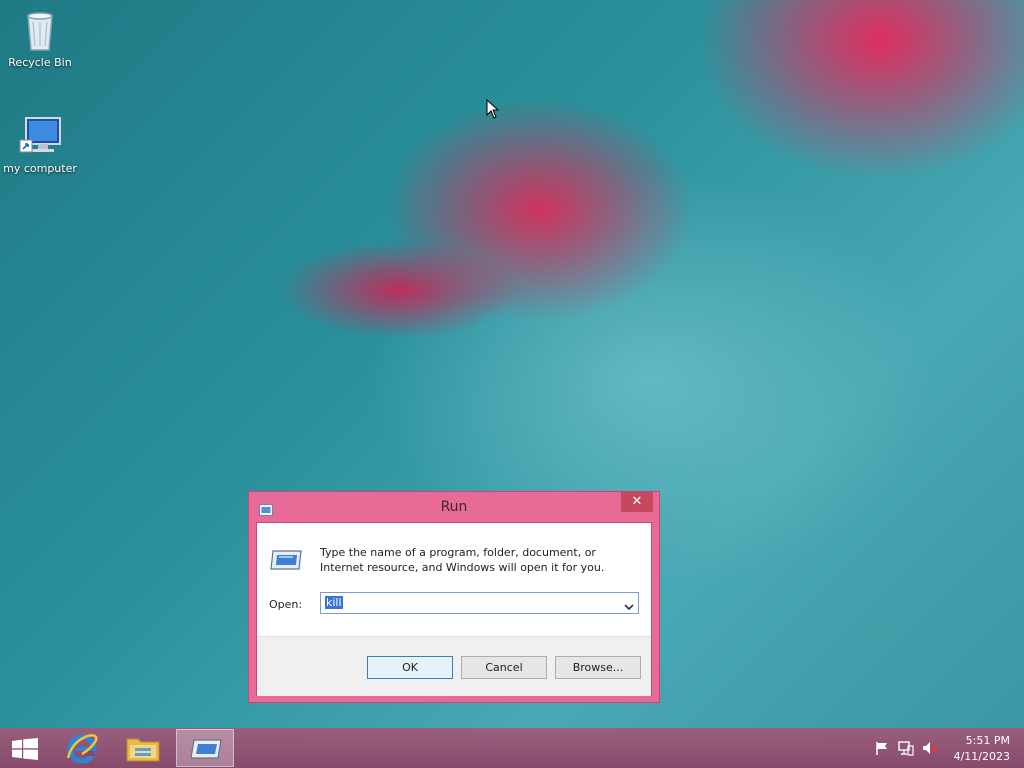 Image resolution: width=1024 pixels, height=768 pixels. Describe the element at coordinates (982, 749) in the screenshot. I see `taskbar-clock: 5:51 PM 4/11/2023` at that location.